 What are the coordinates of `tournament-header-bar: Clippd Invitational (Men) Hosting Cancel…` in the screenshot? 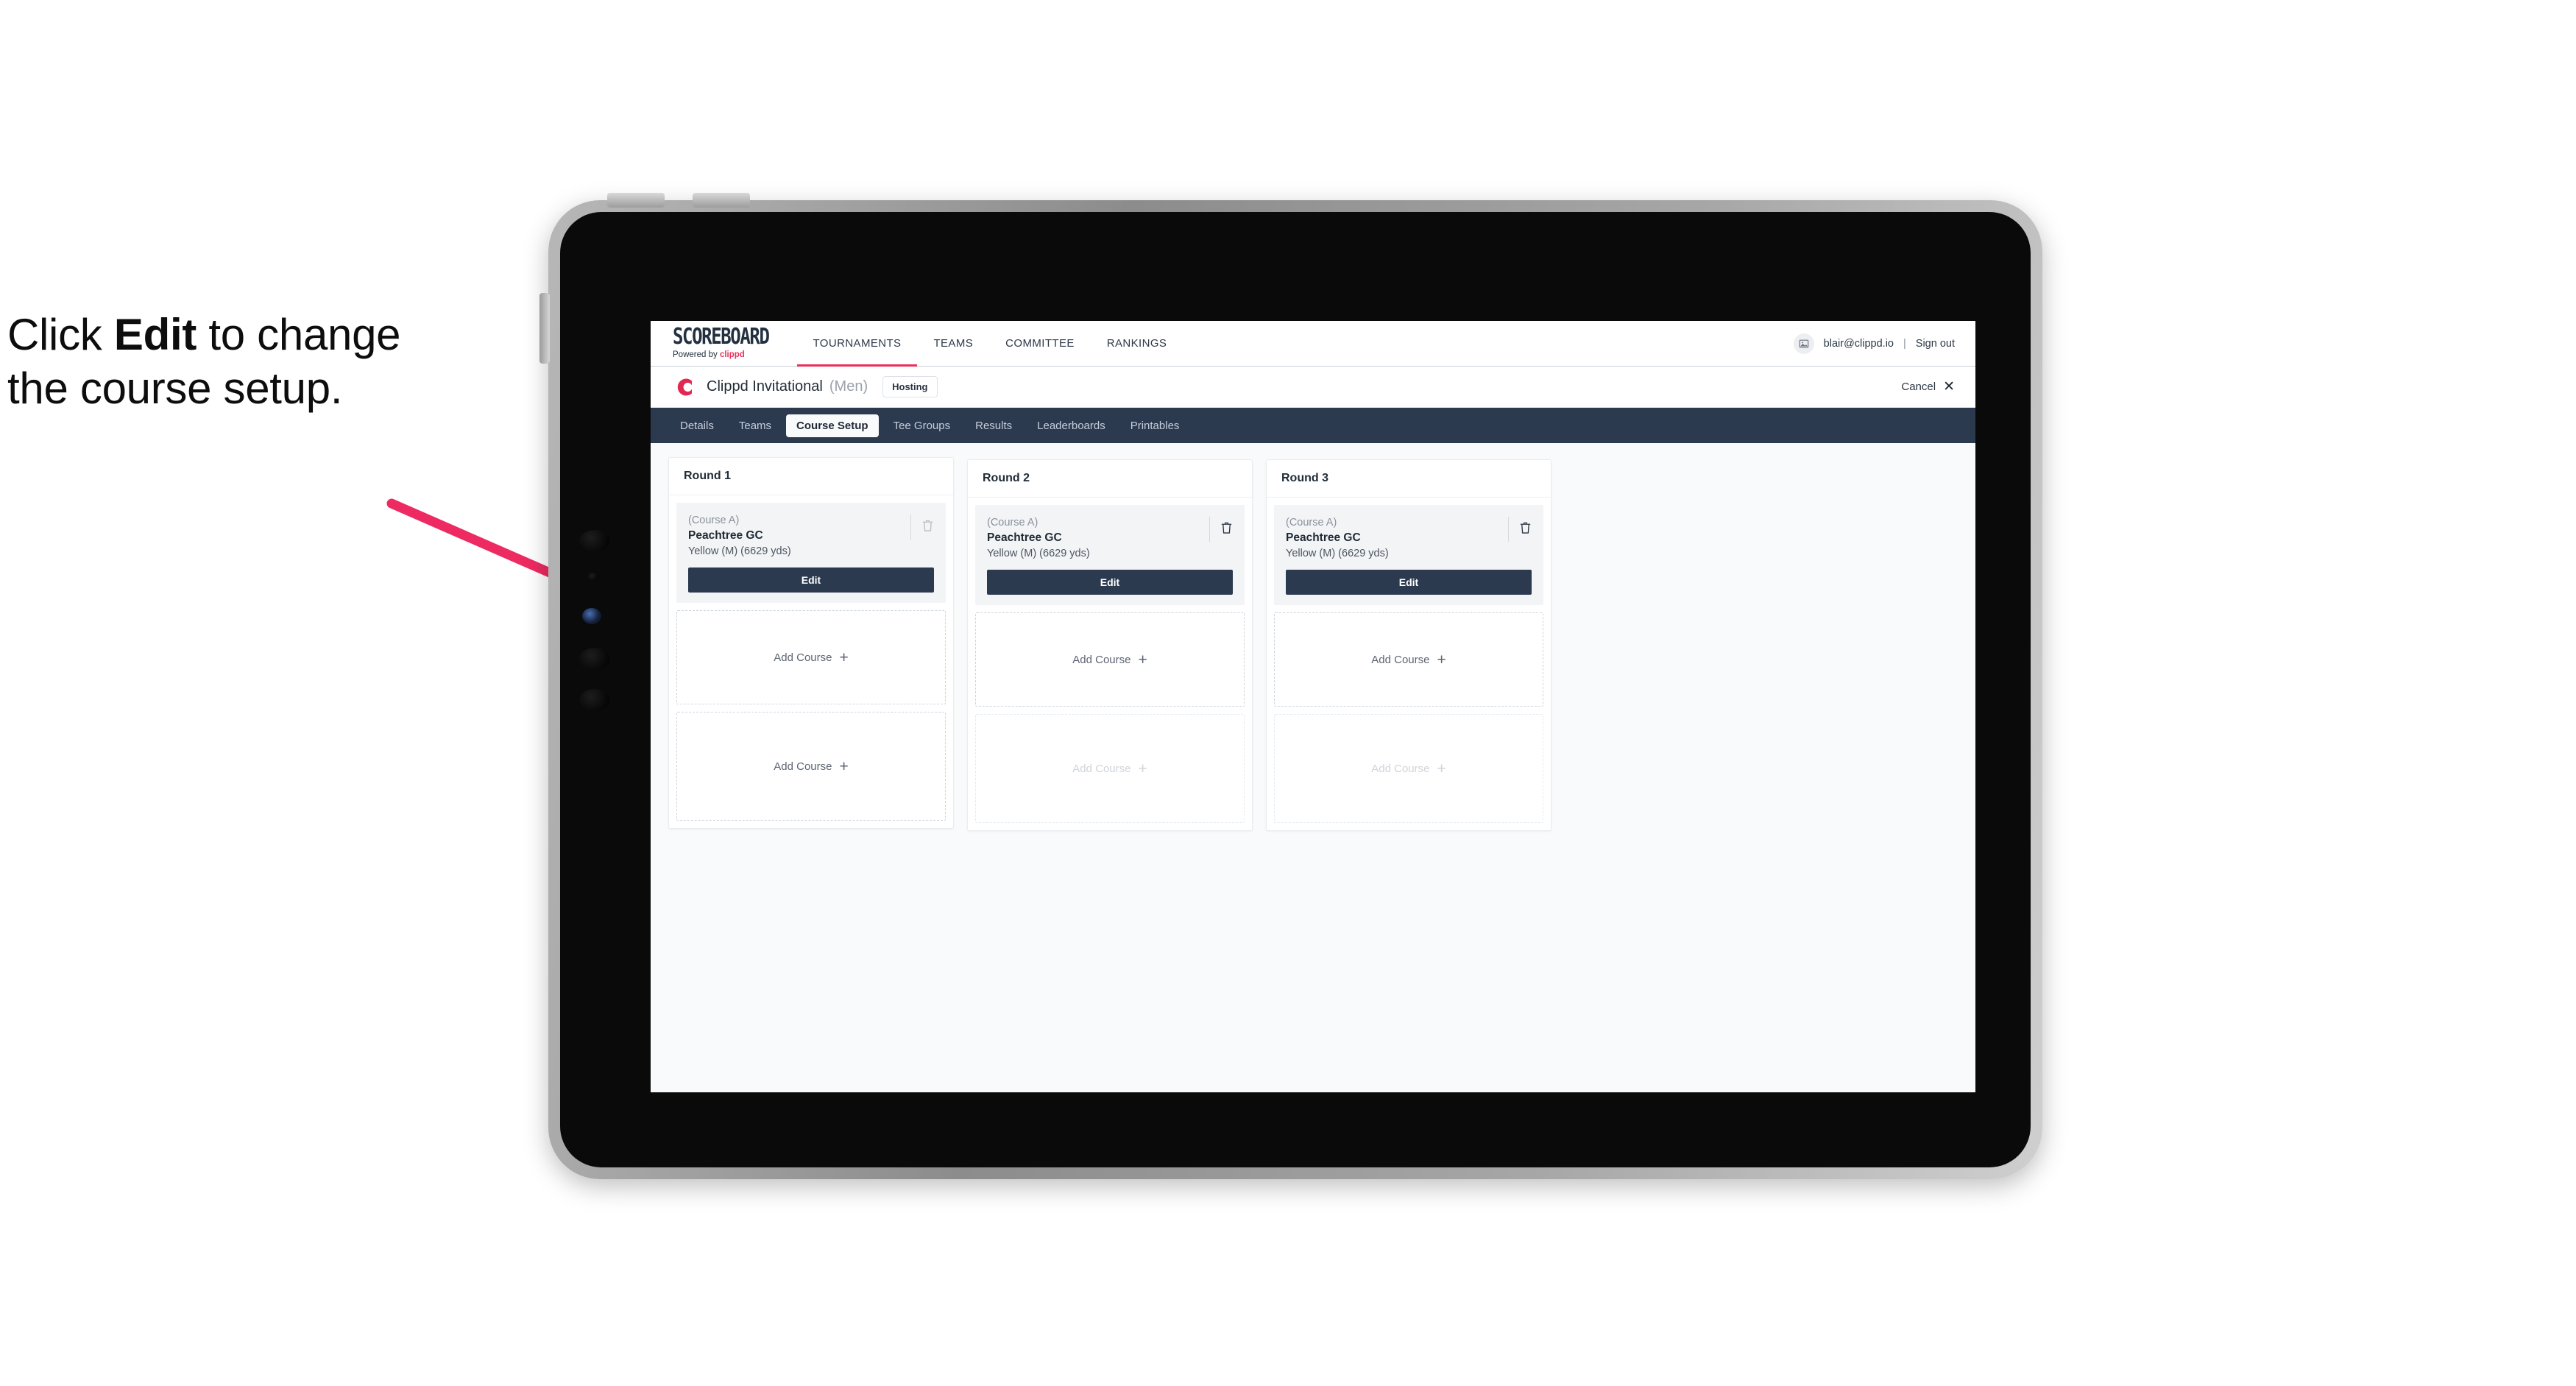 It's located at (1313, 387).